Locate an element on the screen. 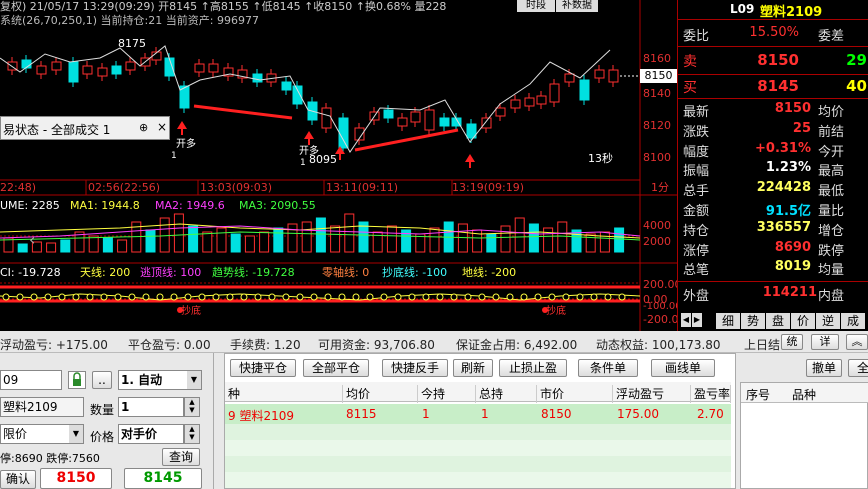 The width and height of the screenshot is (868, 489). tab-prev-icon: ◀ is located at coordinates (686, 320).